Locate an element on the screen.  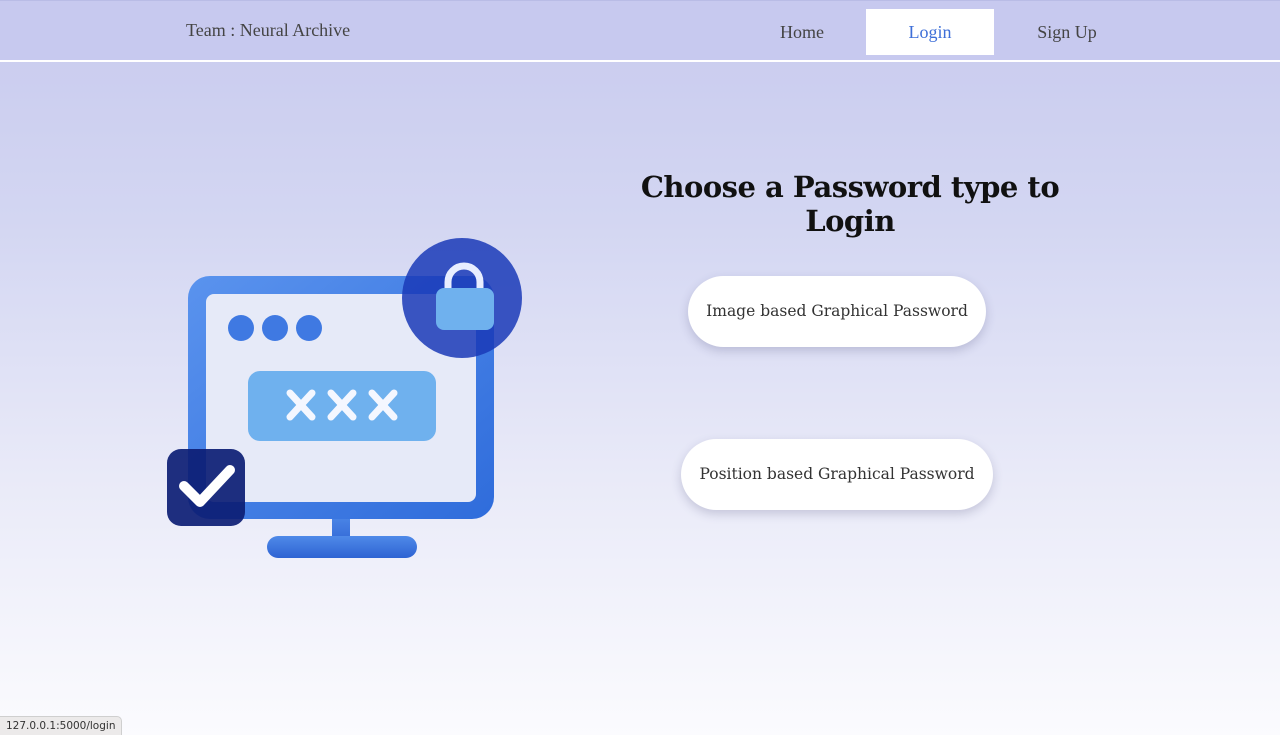
nav-home-link: Home is located at coordinates (802, 32).